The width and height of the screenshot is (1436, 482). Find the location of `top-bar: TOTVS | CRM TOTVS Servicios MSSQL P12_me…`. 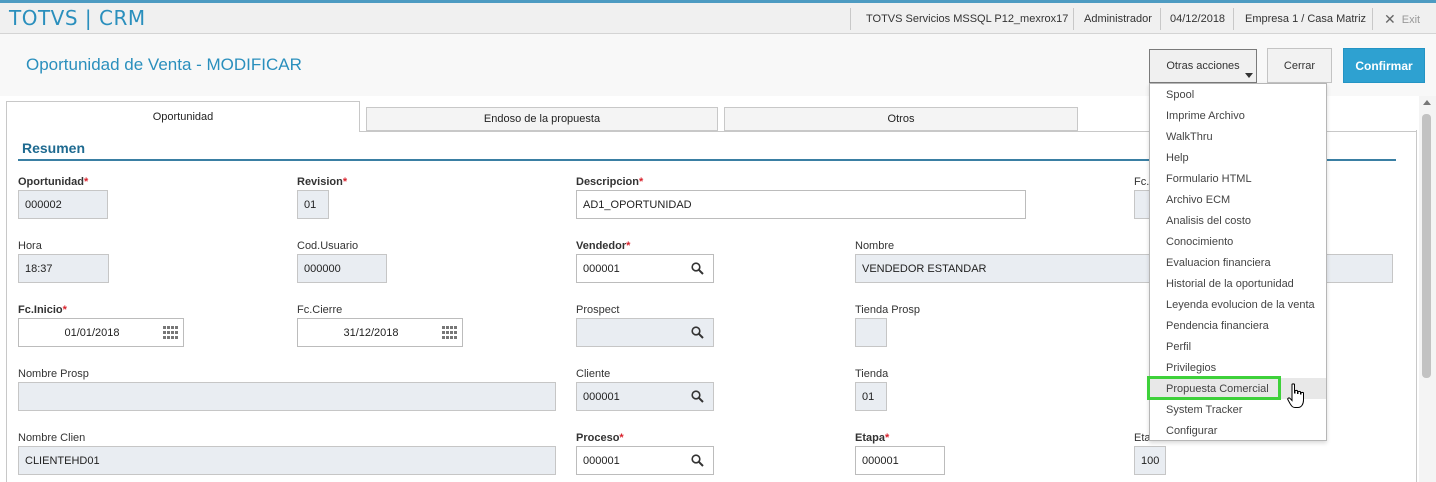

top-bar: TOTVS | CRM TOTVS Servicios MSSQL P12_me… is located at coordinates (718, 17).